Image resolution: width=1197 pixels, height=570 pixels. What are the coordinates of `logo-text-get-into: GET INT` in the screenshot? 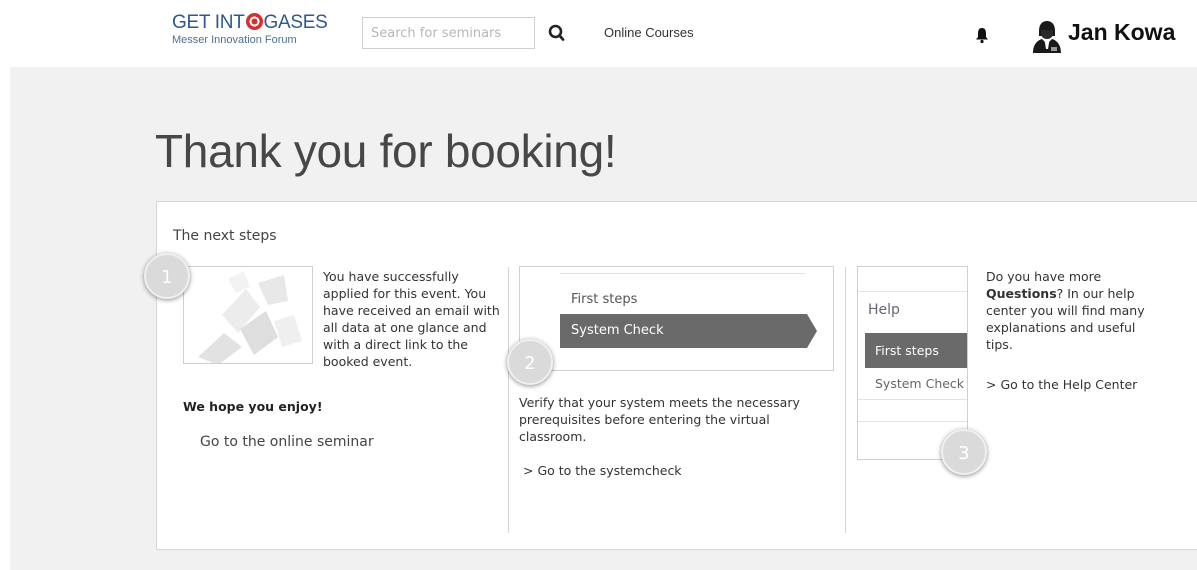 It's located at (208, 22).